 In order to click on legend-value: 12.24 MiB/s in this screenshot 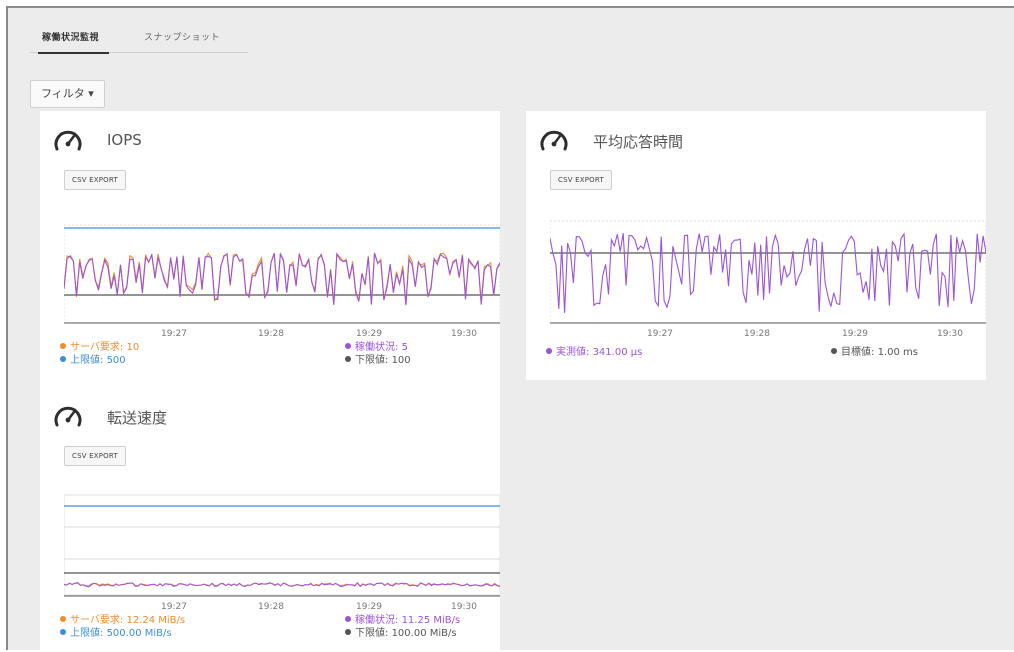, I will do `click(156, 620)`.